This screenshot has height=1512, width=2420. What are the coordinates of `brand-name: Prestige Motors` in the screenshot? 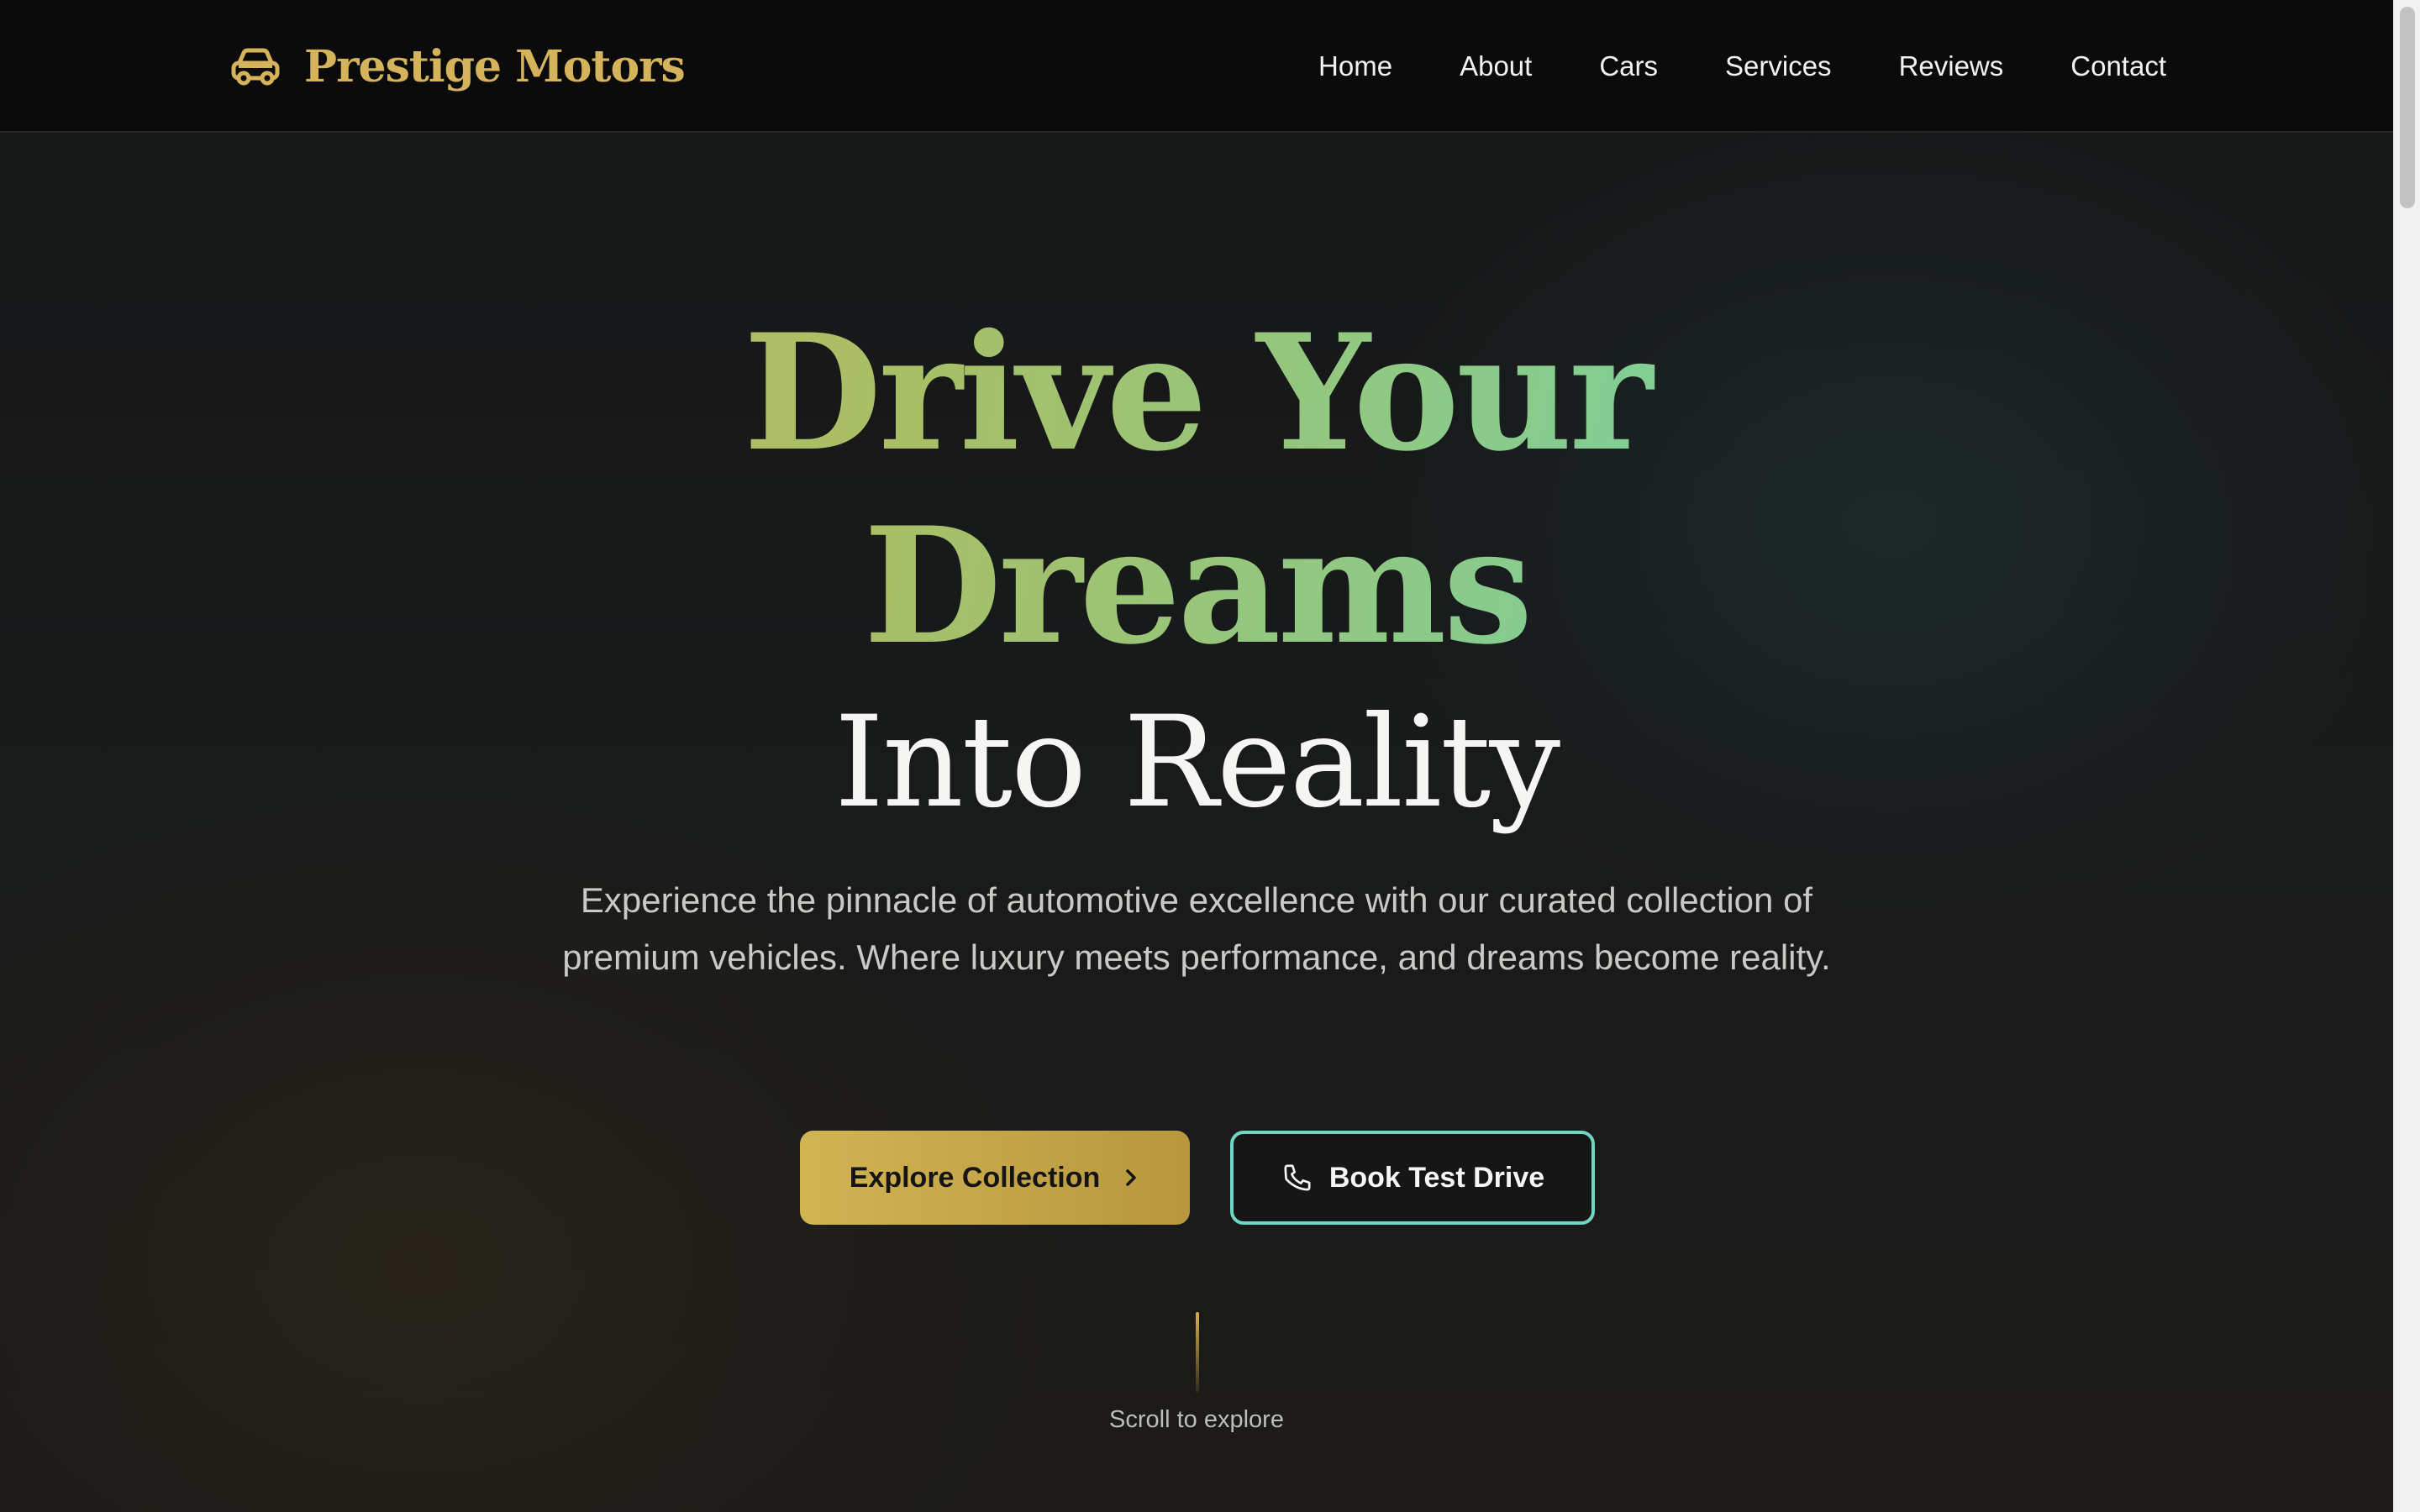 It's located at (495, 66).